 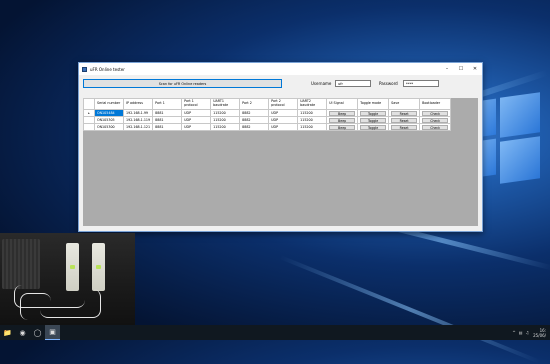 I want to click on col-uart1-baudrate: UART1 baudrate, so click(x=225, y=104).